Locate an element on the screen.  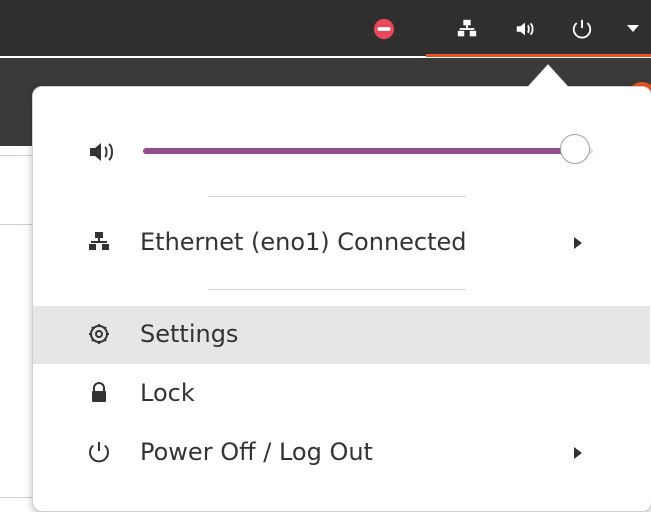
menu-item-ethernet: Ethernet (eno1) Connected is located at coordinates (341, 243).